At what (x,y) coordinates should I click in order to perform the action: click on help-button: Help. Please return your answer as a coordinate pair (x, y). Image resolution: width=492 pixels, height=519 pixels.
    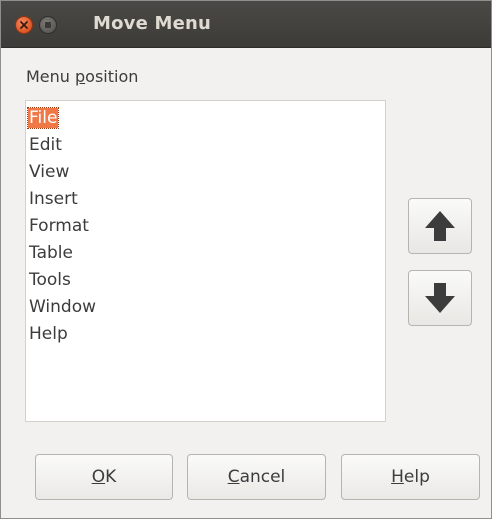
    Looking at the image, I should click on (410, 477).